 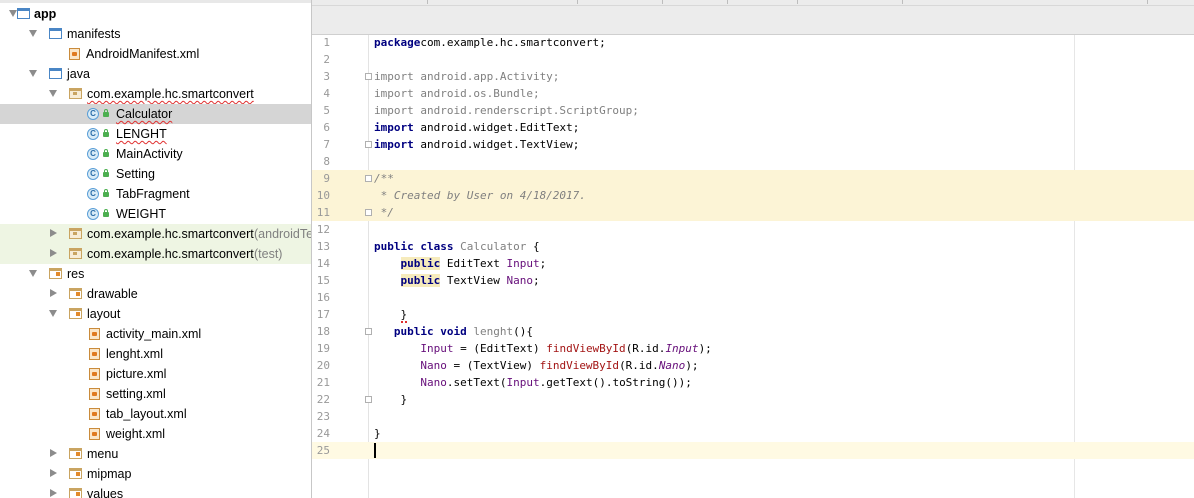 I want to click on tree-item: res, so click(x=155, y=274).